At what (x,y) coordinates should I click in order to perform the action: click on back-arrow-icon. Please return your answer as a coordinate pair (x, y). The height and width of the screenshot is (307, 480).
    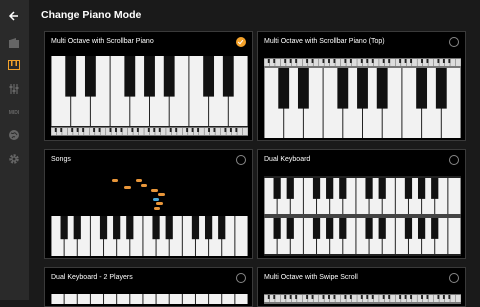
    Looking at the image, I should click on (14, 16).